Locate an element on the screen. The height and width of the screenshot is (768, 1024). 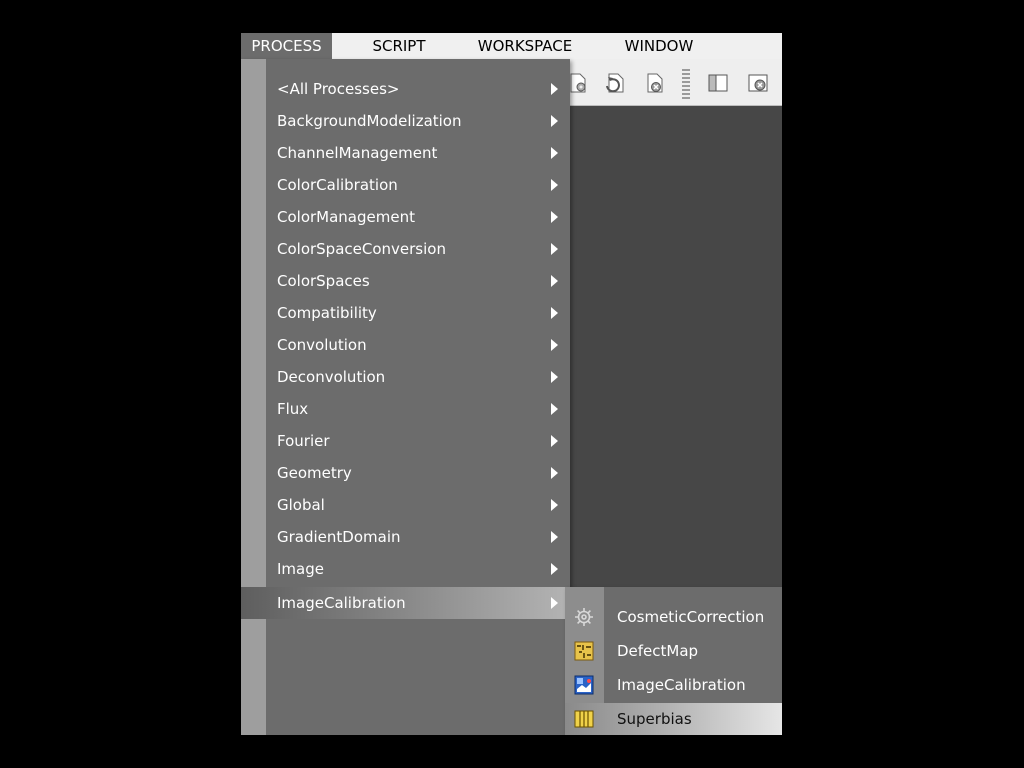
menu-item-colorcalibration: ColorCalibration is located at coordinates (405, 185).